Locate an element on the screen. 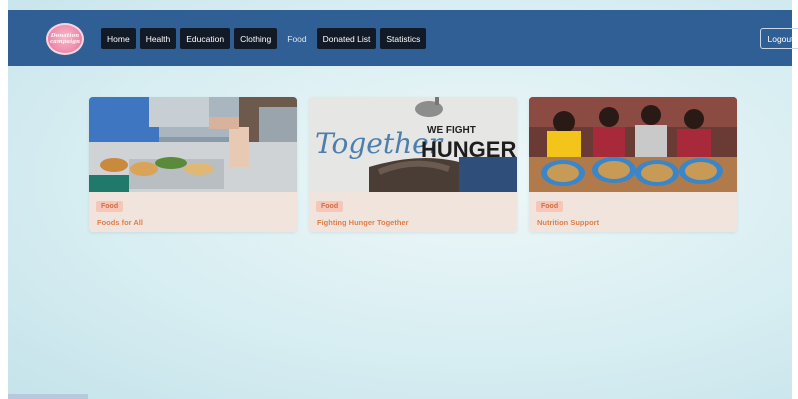  window-edge-left is located at coordinates (4, 199).